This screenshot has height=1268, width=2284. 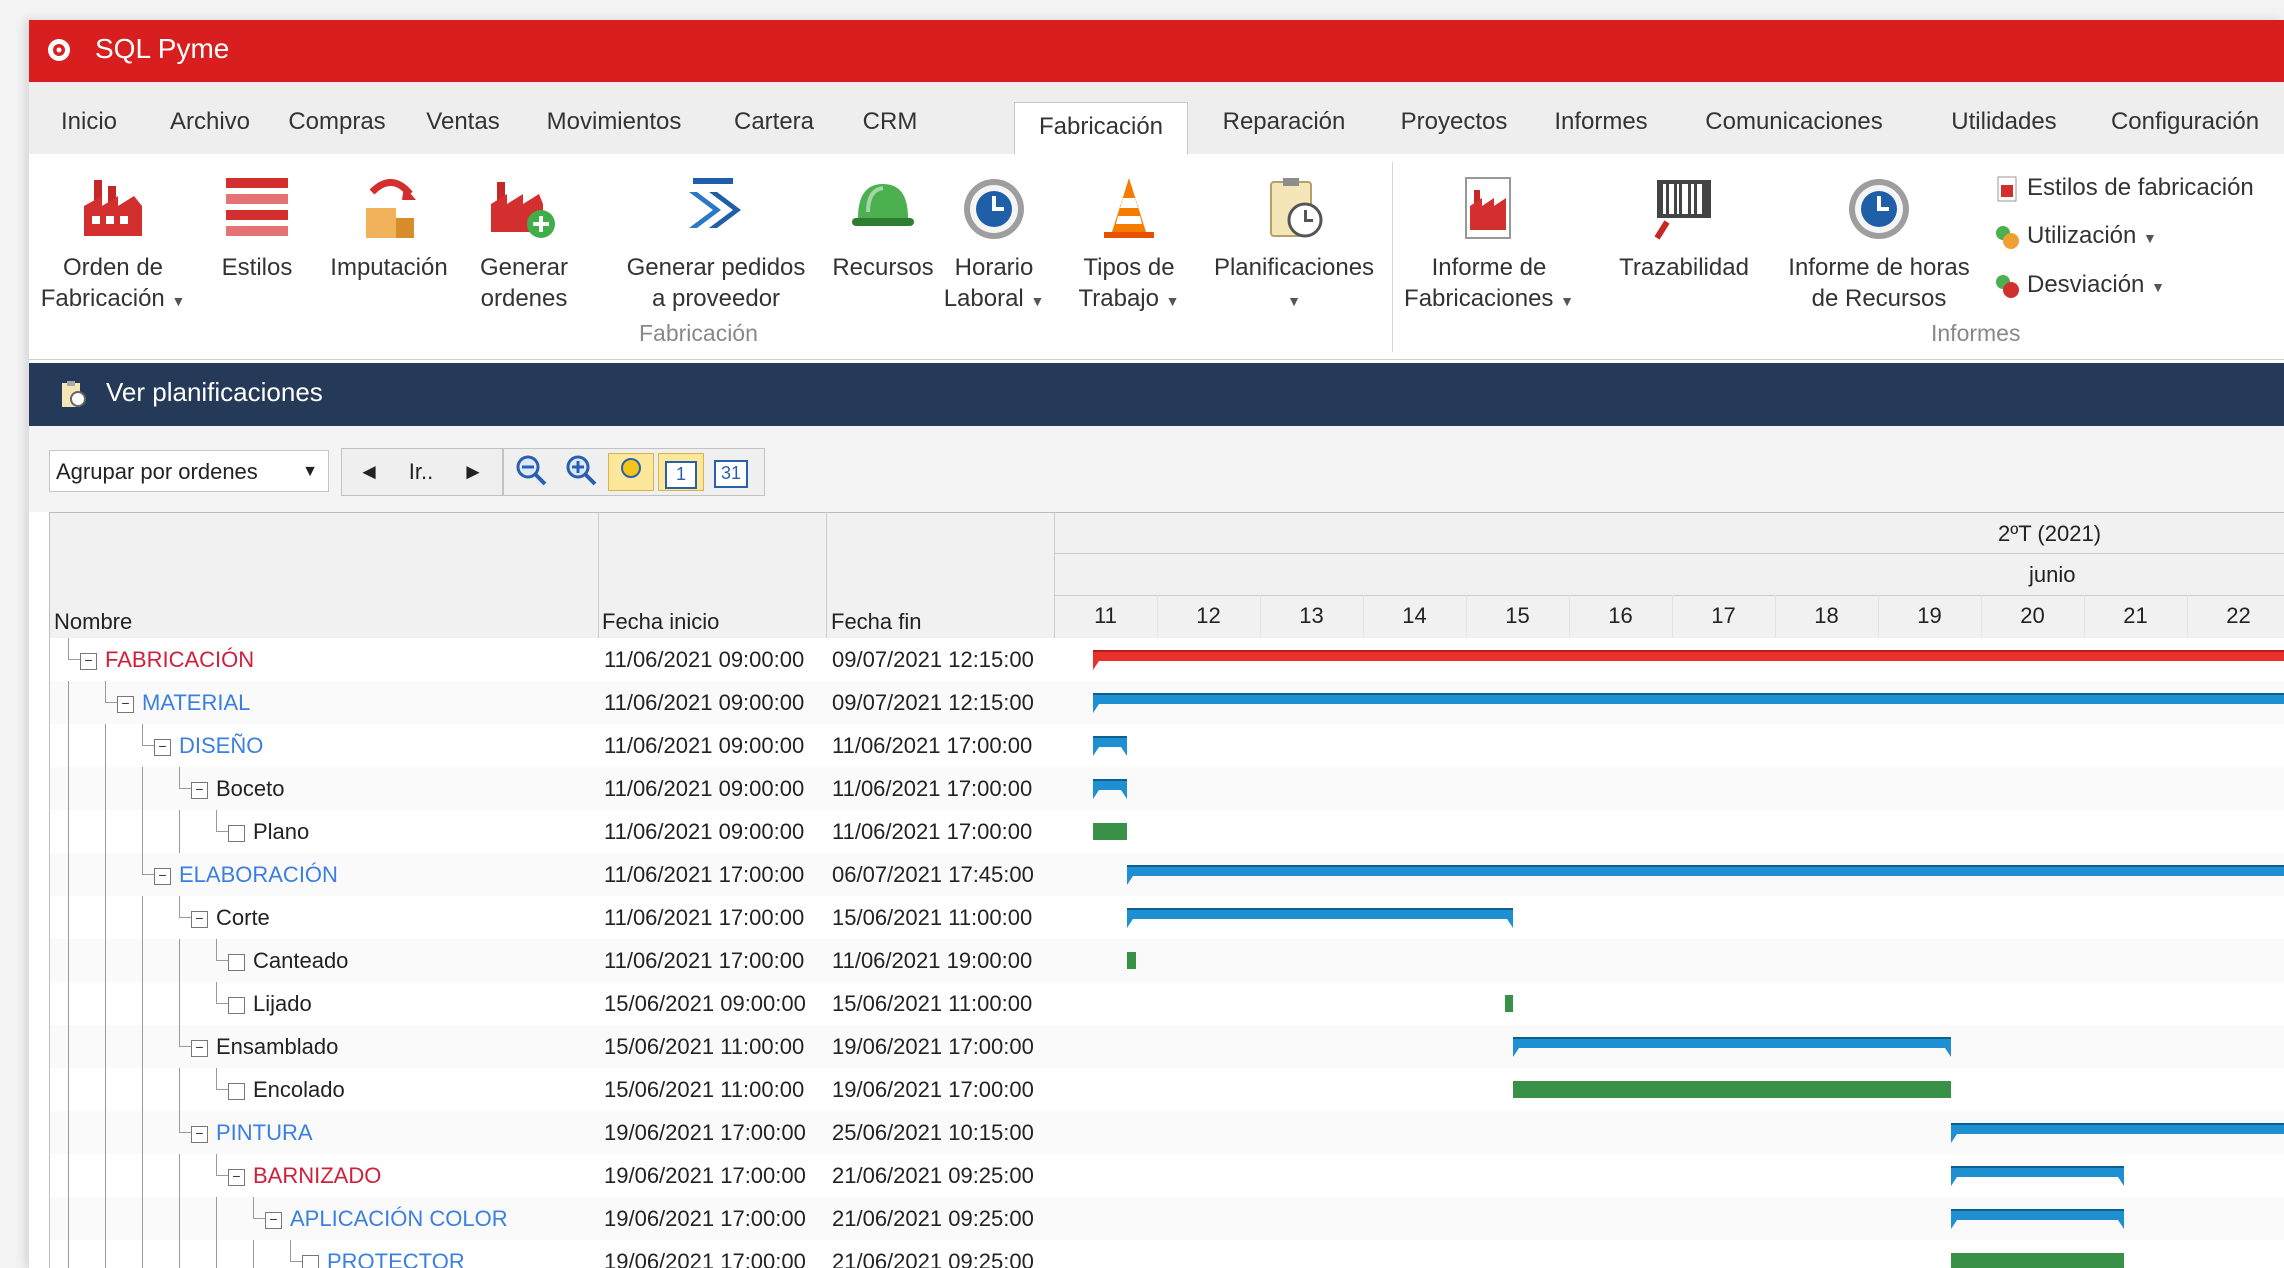 What do you see at coordinates (2123, 188) in the screenshot?
I see `estilos-fabricacion-button: Estilos de fabricación` at bounding box center [2123, 188].